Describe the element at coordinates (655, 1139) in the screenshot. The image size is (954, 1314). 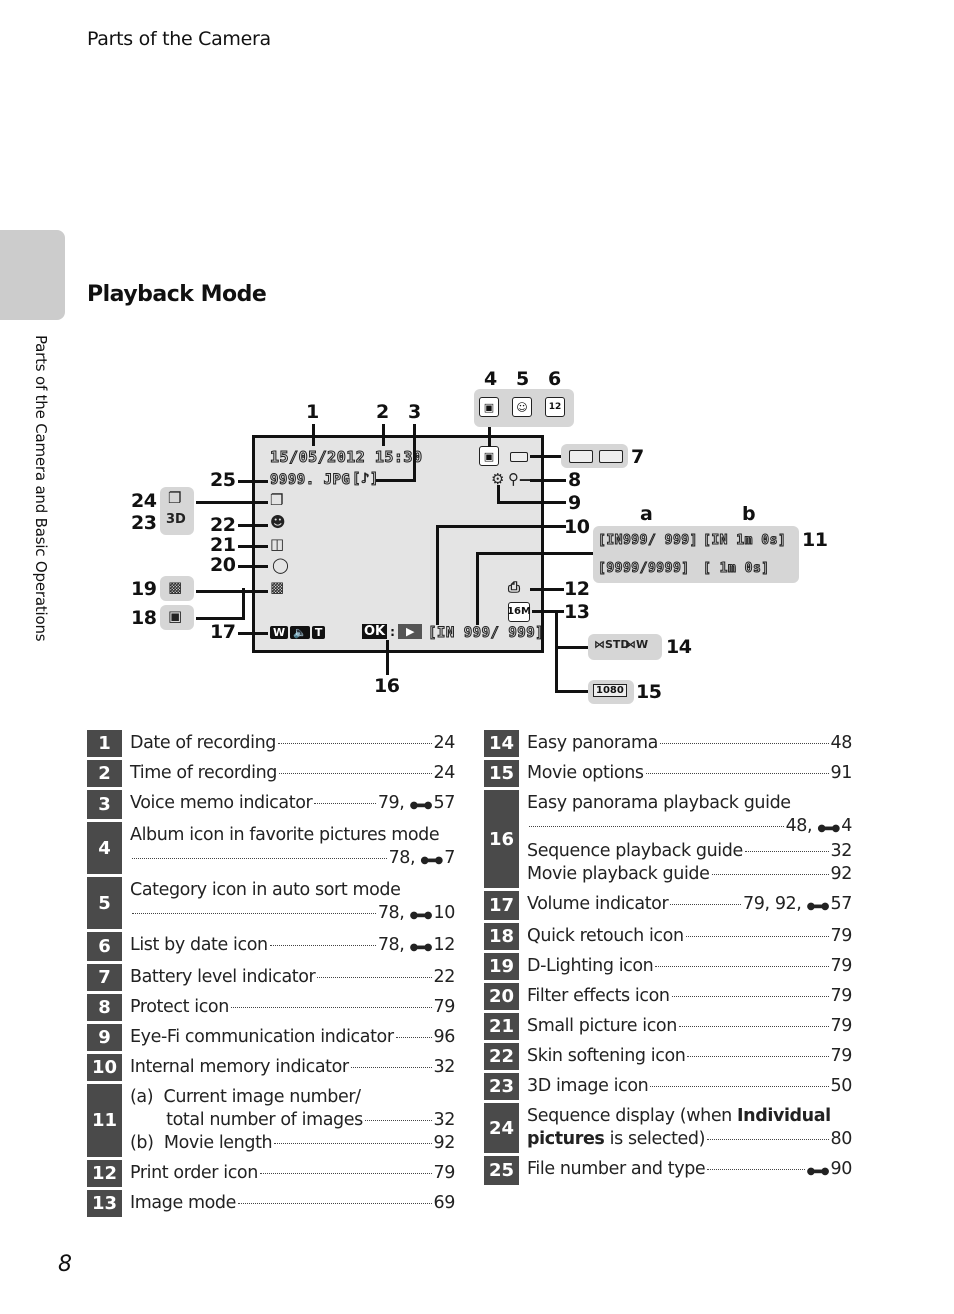
I see `entry-label-text: is selected)` at that location.